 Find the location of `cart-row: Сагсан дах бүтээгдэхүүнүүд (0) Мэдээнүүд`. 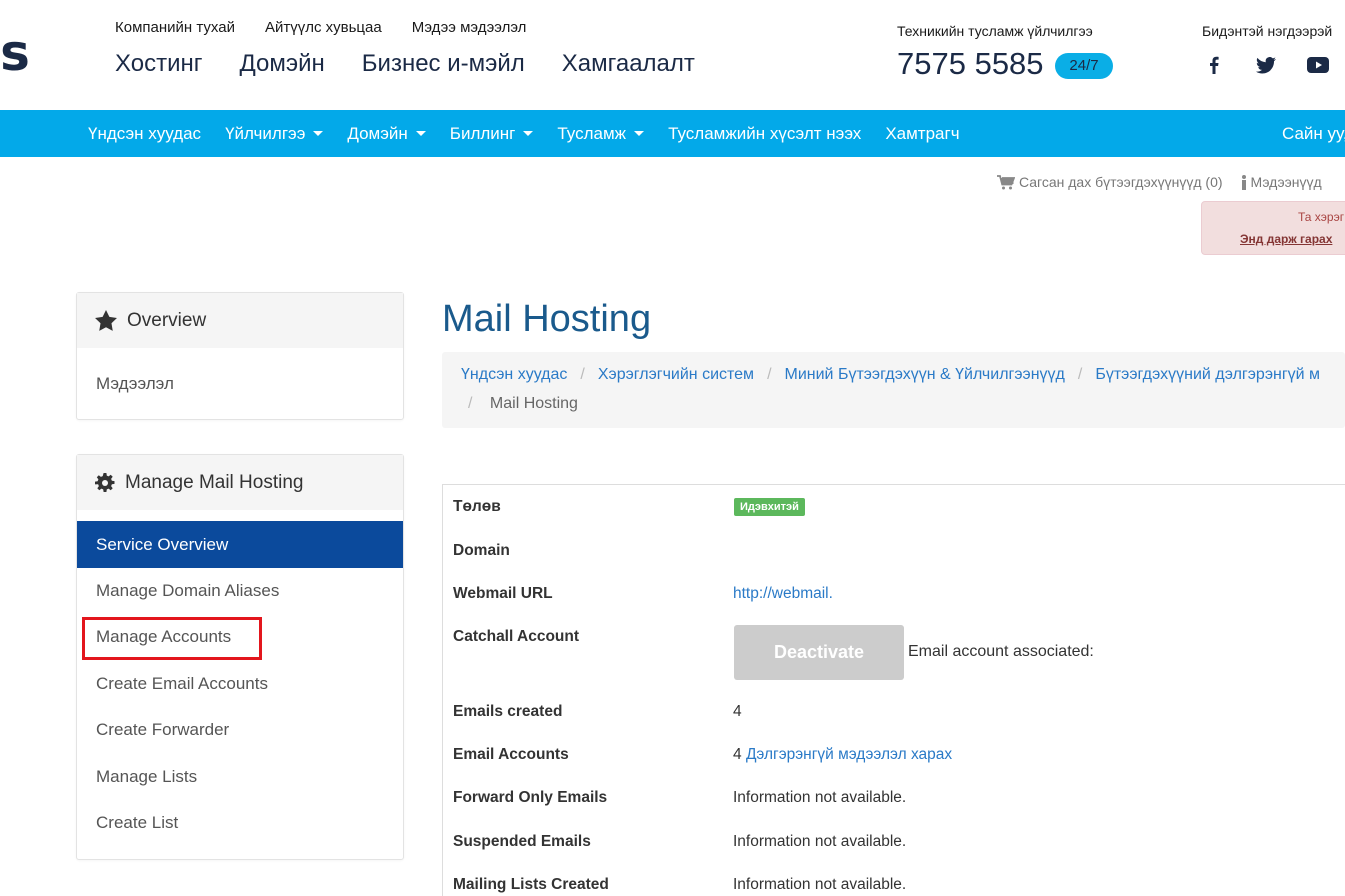

cart-row: Сагсан дах бүтээгдэхүүнүүд (0) Мэдээнүүд is located at coordinates (1159, 182).